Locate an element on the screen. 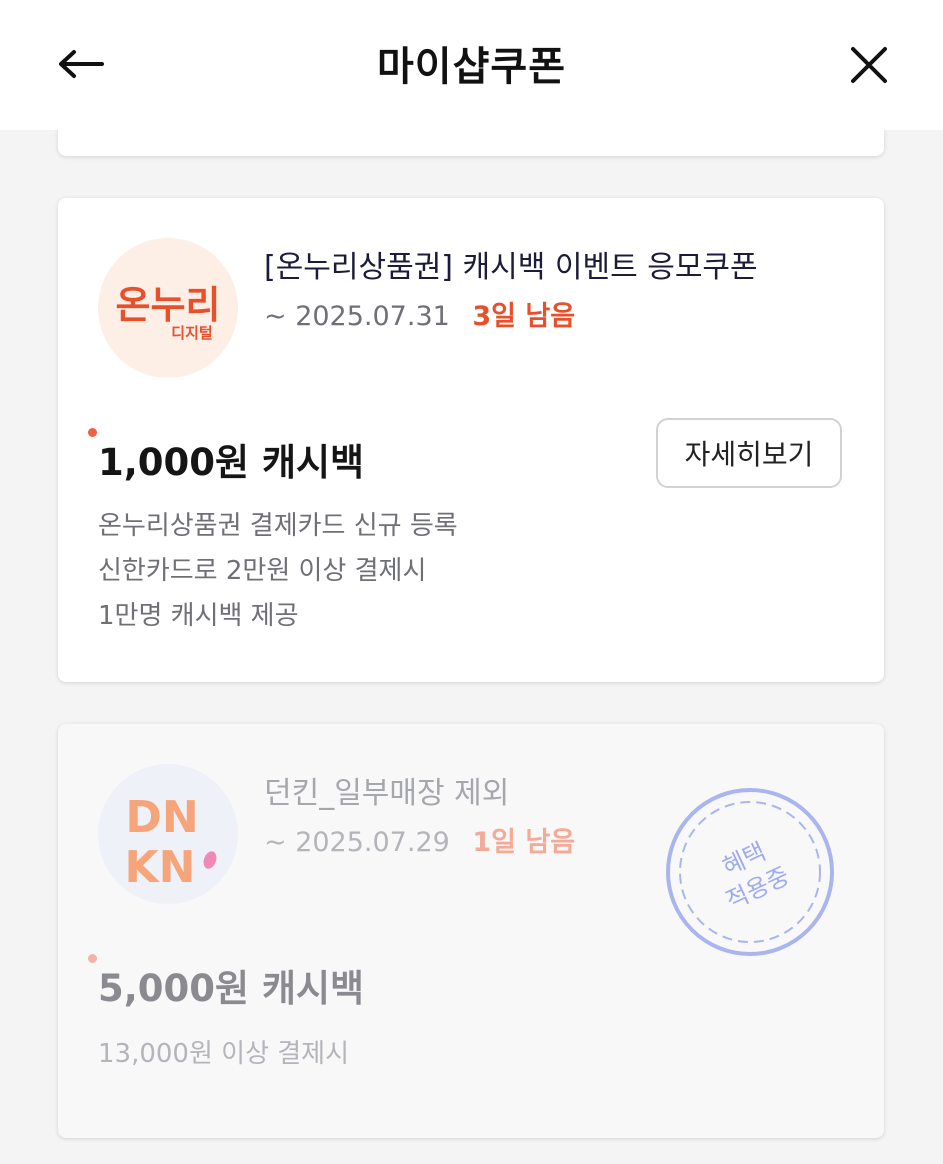  close-icon is located at coordinates (869, 65).